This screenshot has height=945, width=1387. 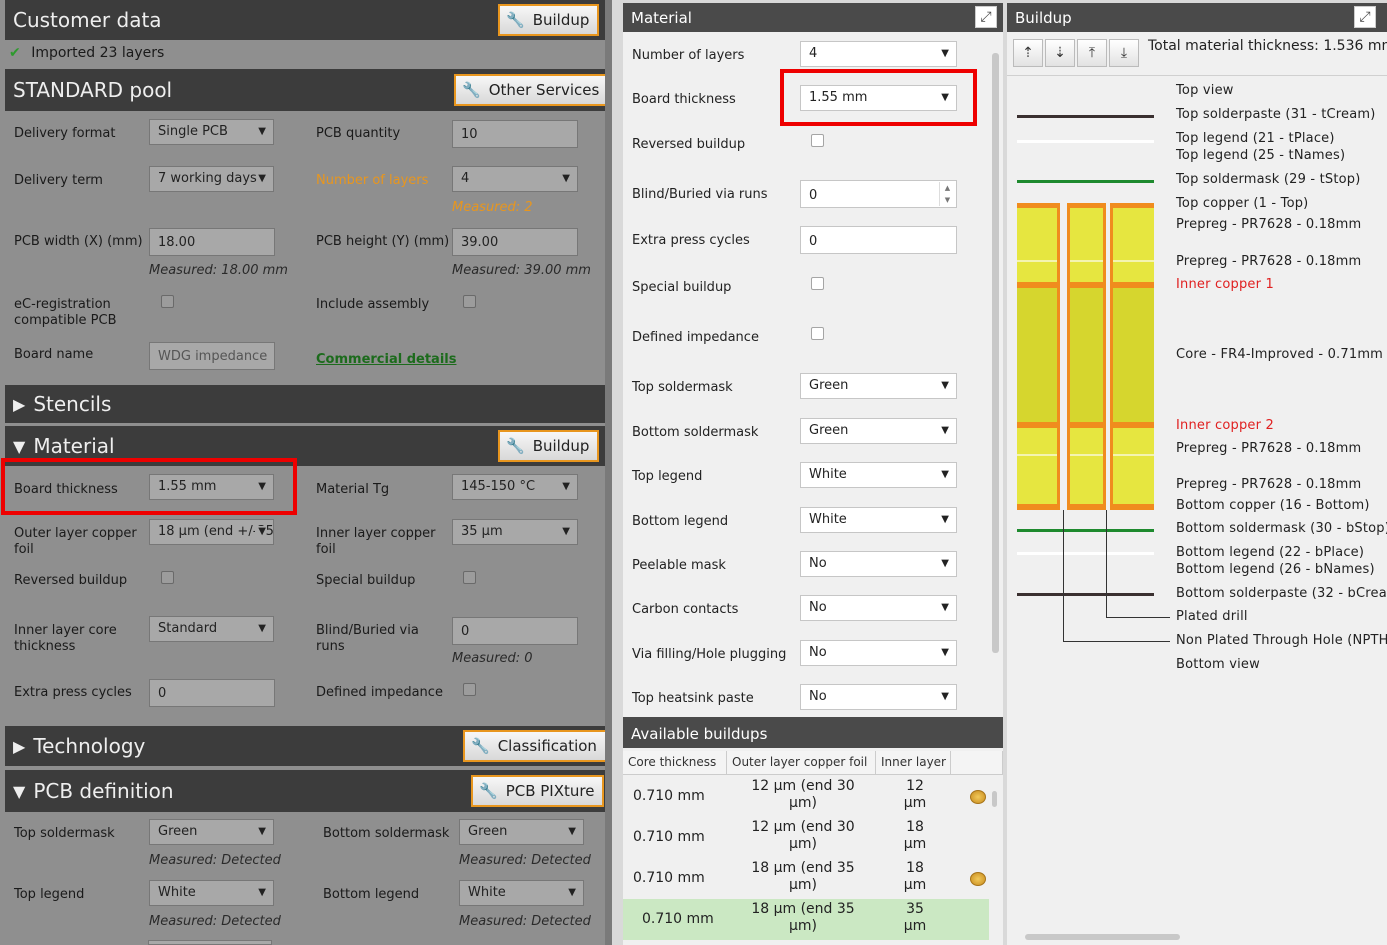 What do you see at coordinates (383, 241) in the screenshot?
I see `pcb-height-label: PCB height (Y) (mm)` at bounding box center [383, 241].